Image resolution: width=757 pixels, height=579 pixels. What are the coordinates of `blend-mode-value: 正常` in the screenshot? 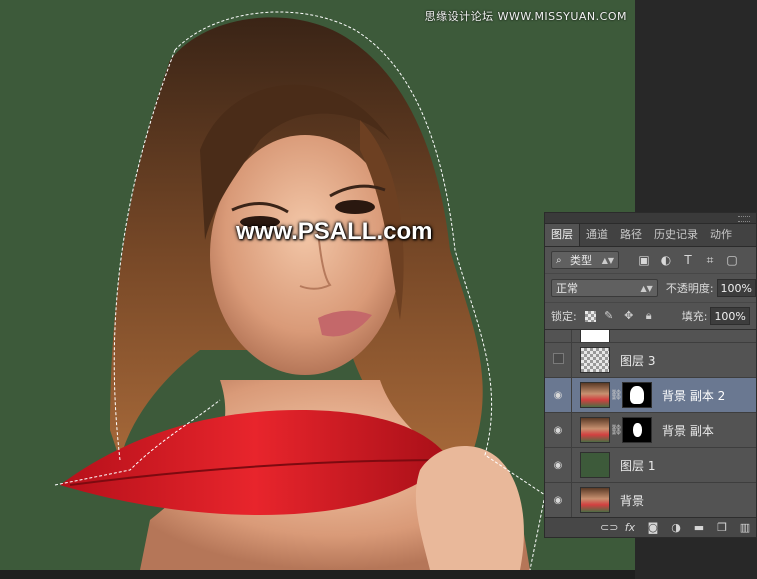 It's located at (567, 288).